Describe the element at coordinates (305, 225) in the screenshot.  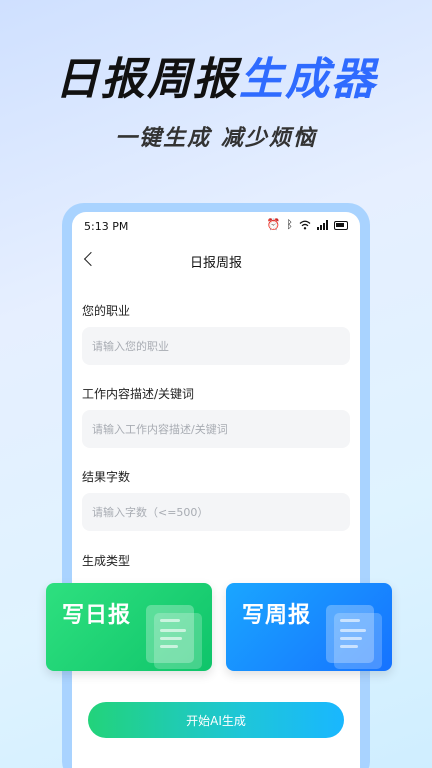
I see `wifi-icon` at that location.